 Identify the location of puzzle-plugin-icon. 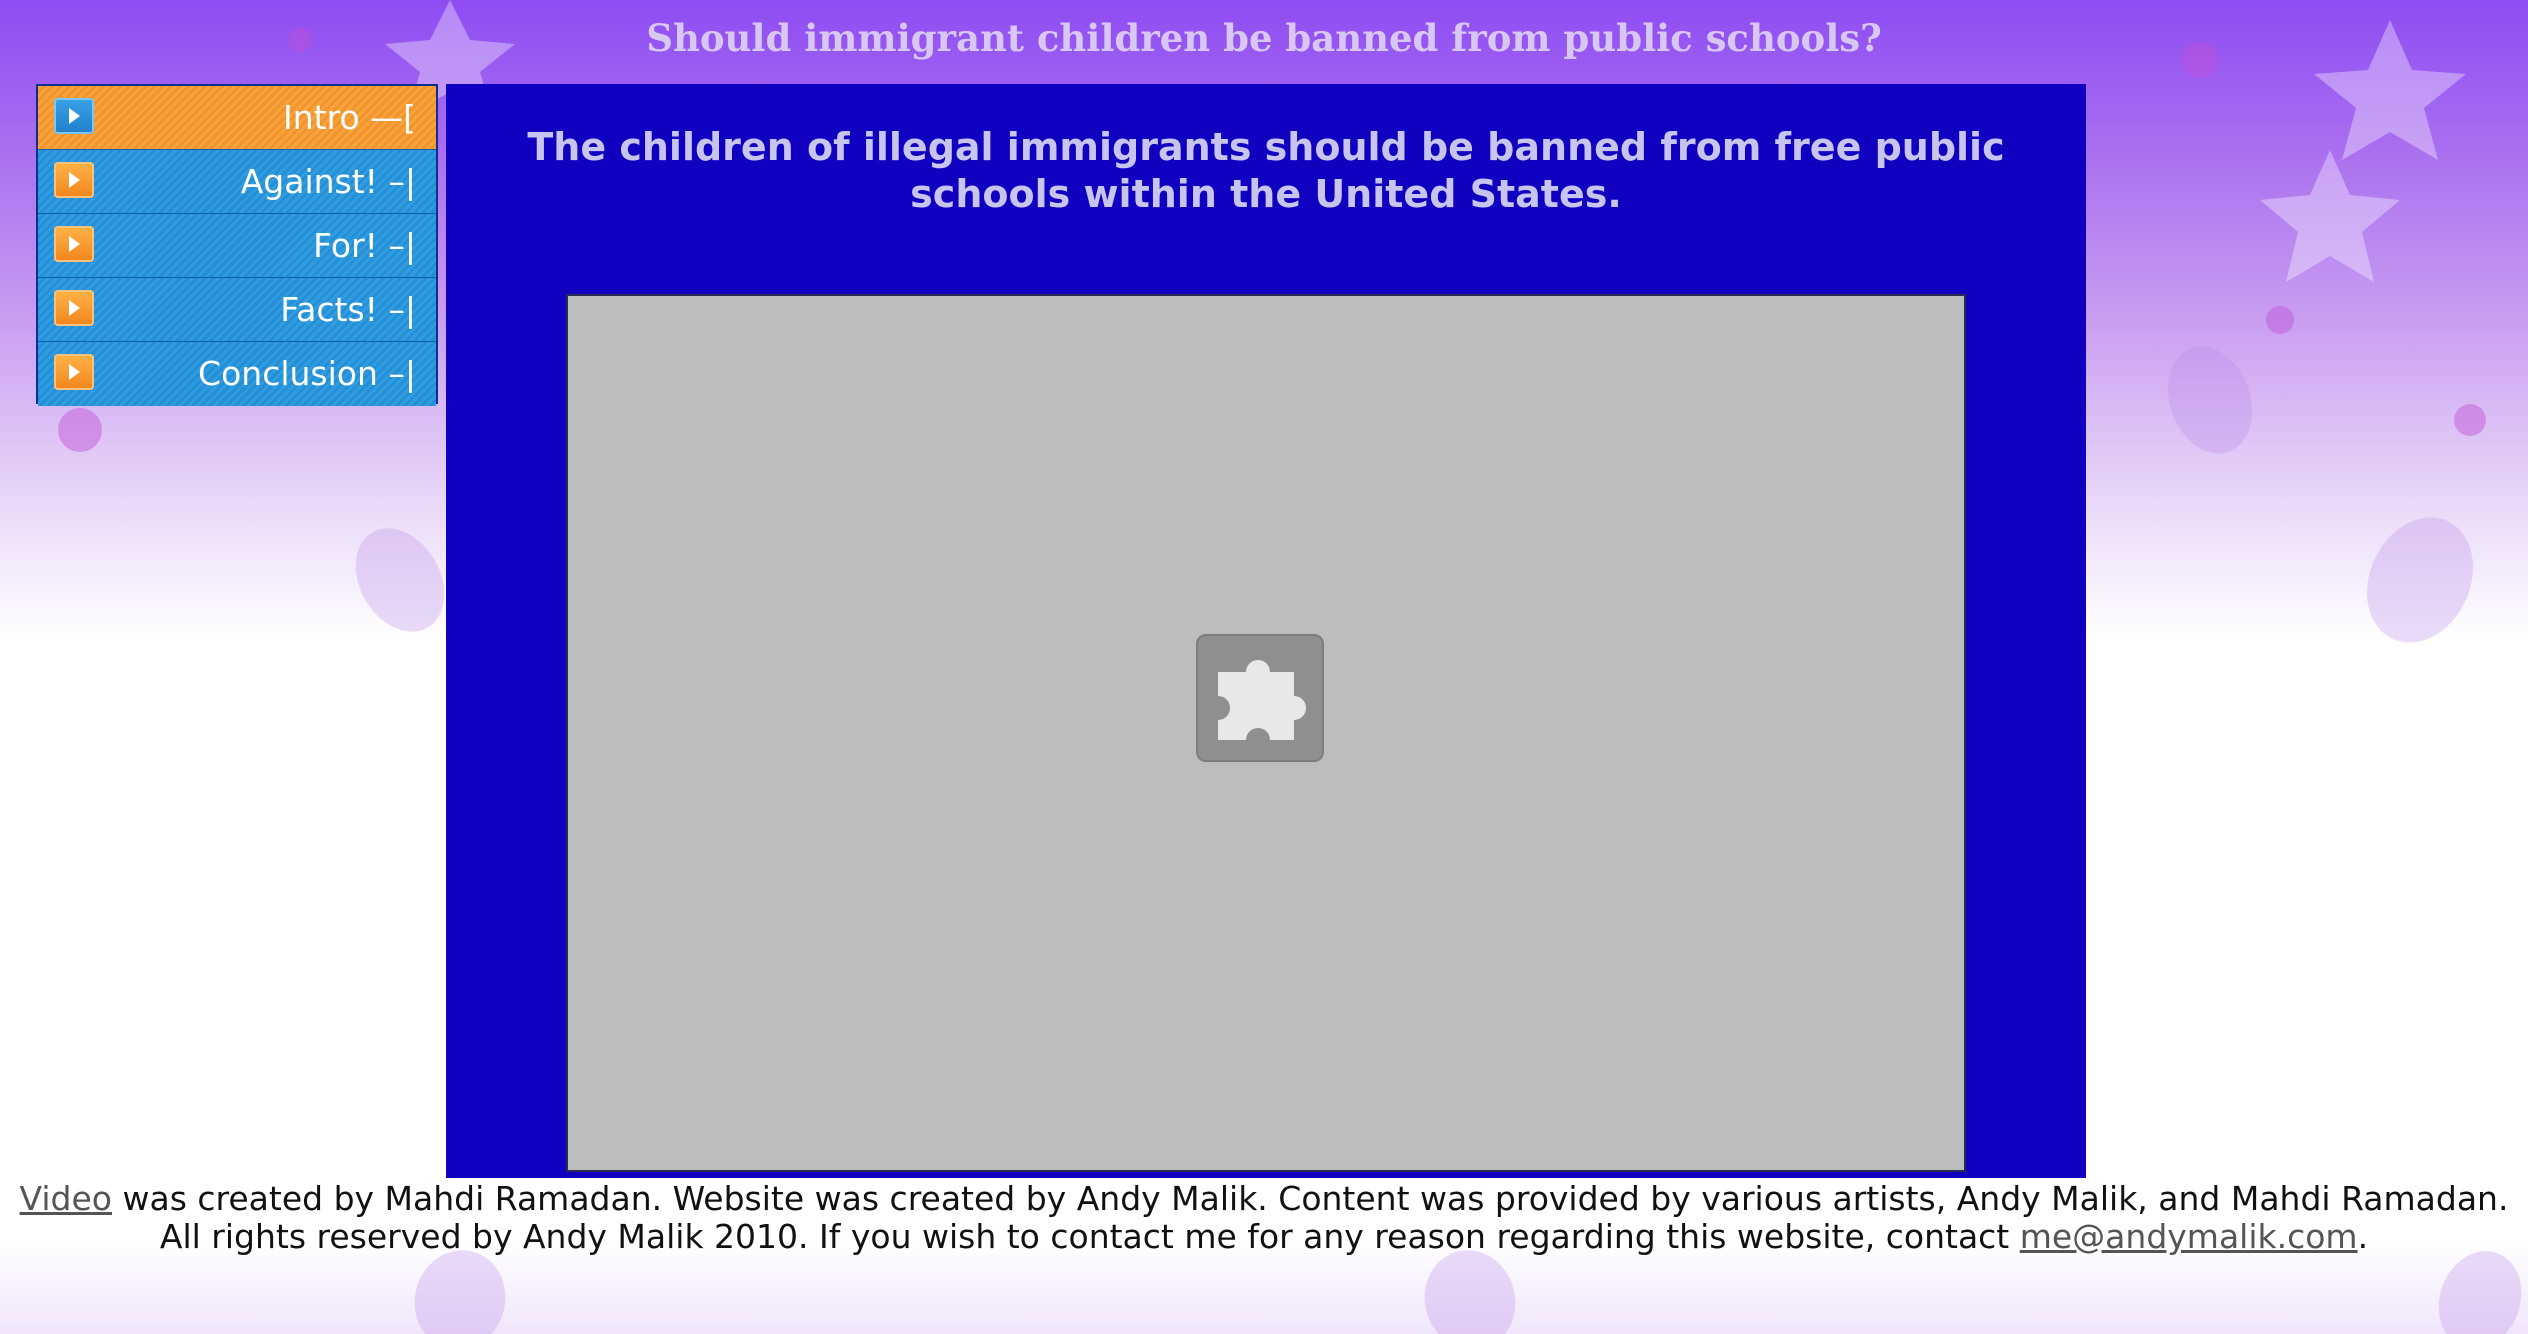
(1260, 698).